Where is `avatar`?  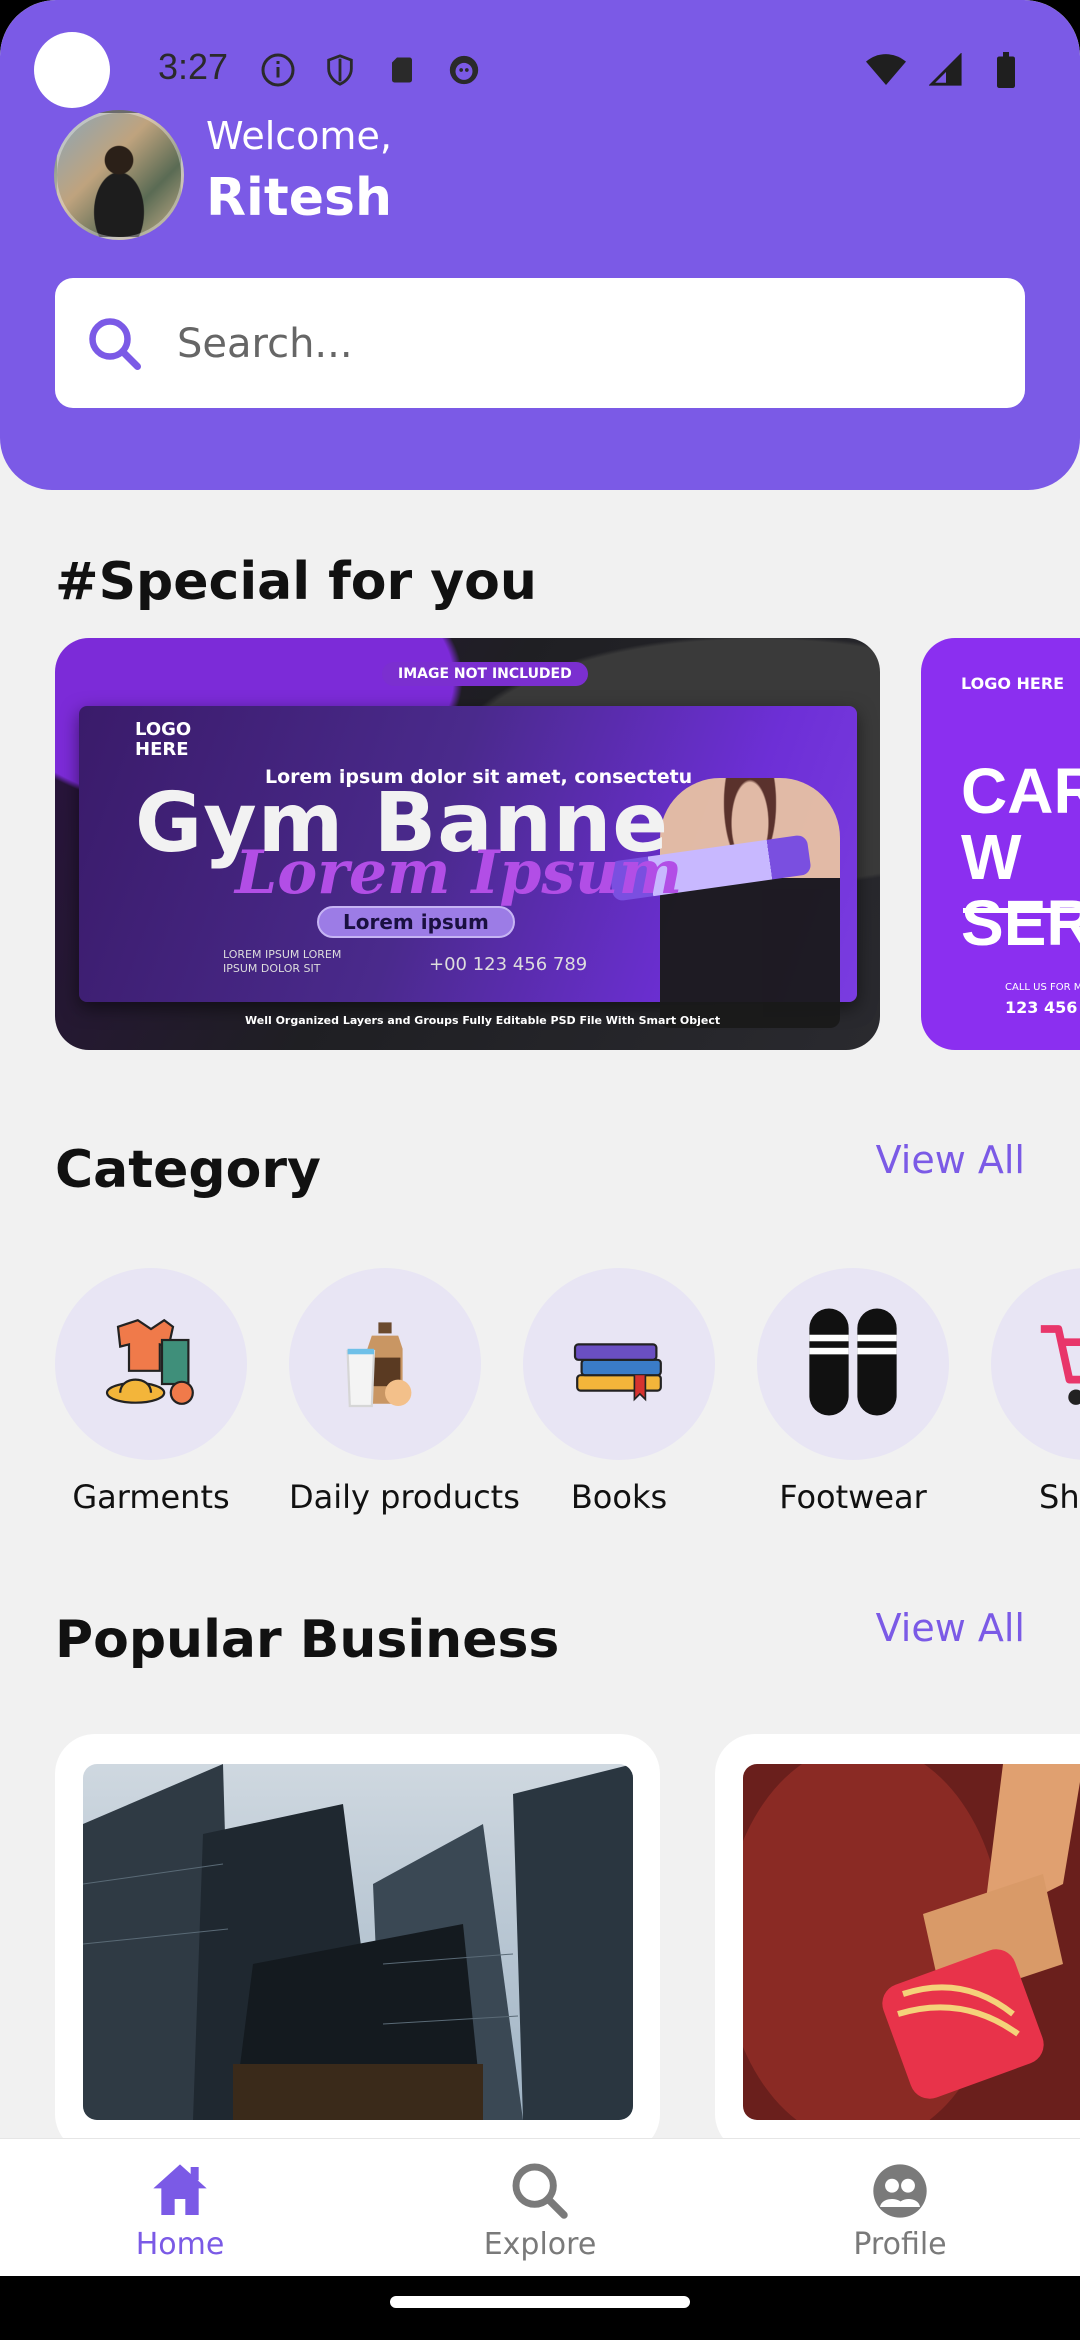 avatar is located at coordinates (119, 175).